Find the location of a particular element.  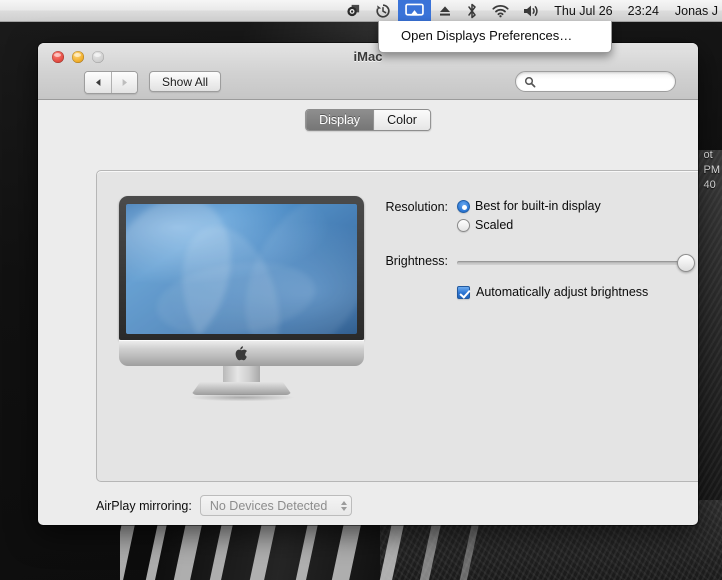

search-field is located at coordinates (595, 81).